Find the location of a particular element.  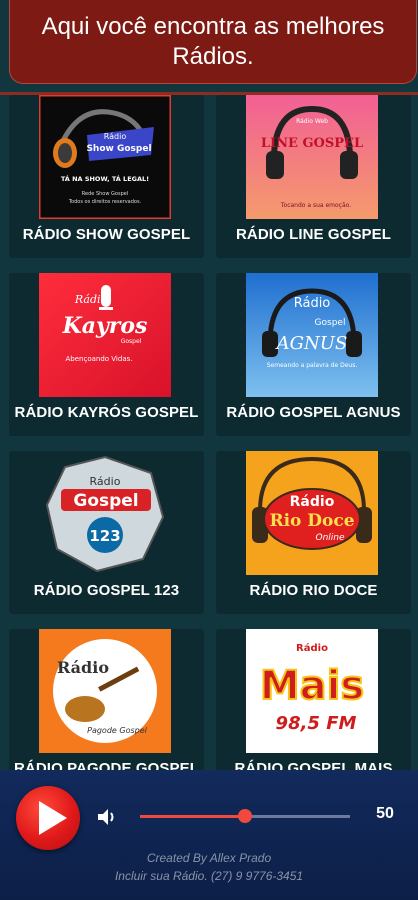

logo-rio-doce: Rádio Rio Doce Online is located at coordinates (312, 513).